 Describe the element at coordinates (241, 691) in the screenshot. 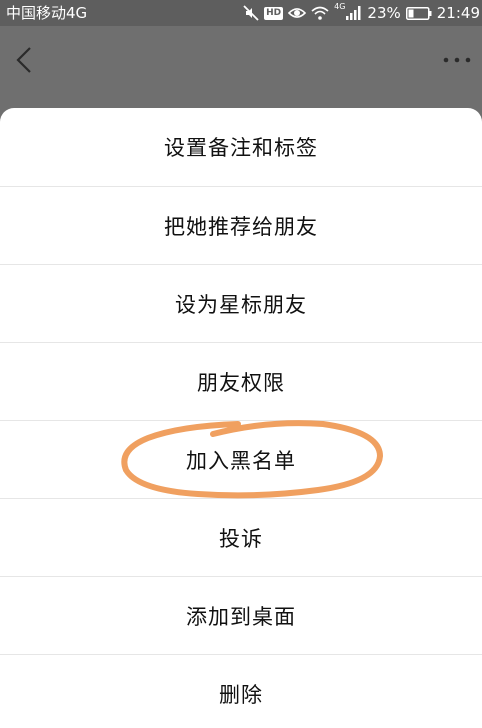

I see `menu-item-delete: 删除` at that location.